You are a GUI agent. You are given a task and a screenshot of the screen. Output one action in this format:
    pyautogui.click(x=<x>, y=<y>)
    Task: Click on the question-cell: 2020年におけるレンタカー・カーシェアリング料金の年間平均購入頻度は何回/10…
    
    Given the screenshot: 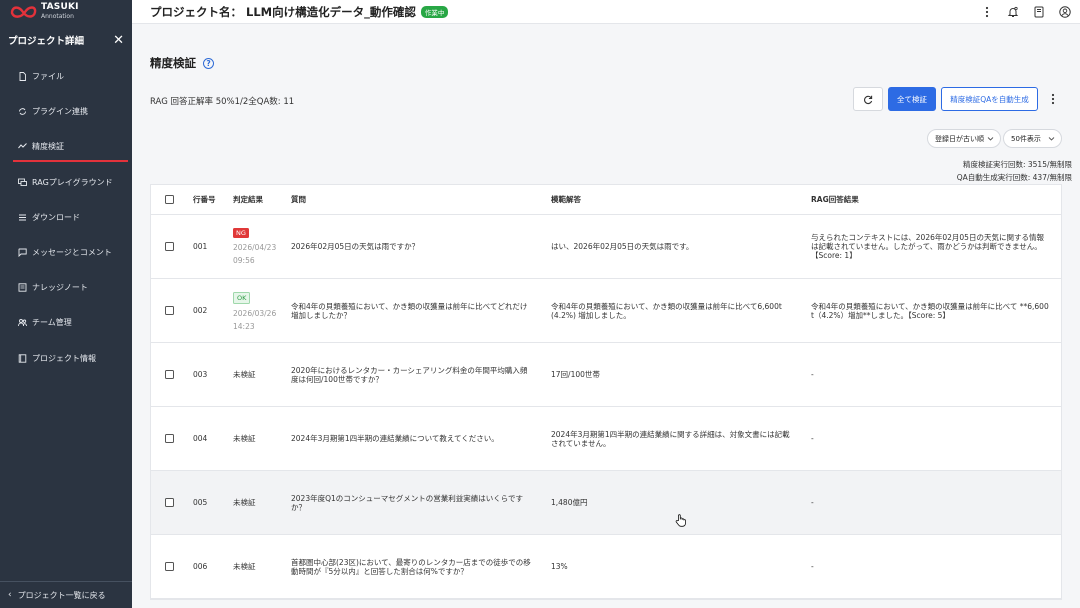 What is the action you would take?
    pyautogui.click(x=409, y=374)
    